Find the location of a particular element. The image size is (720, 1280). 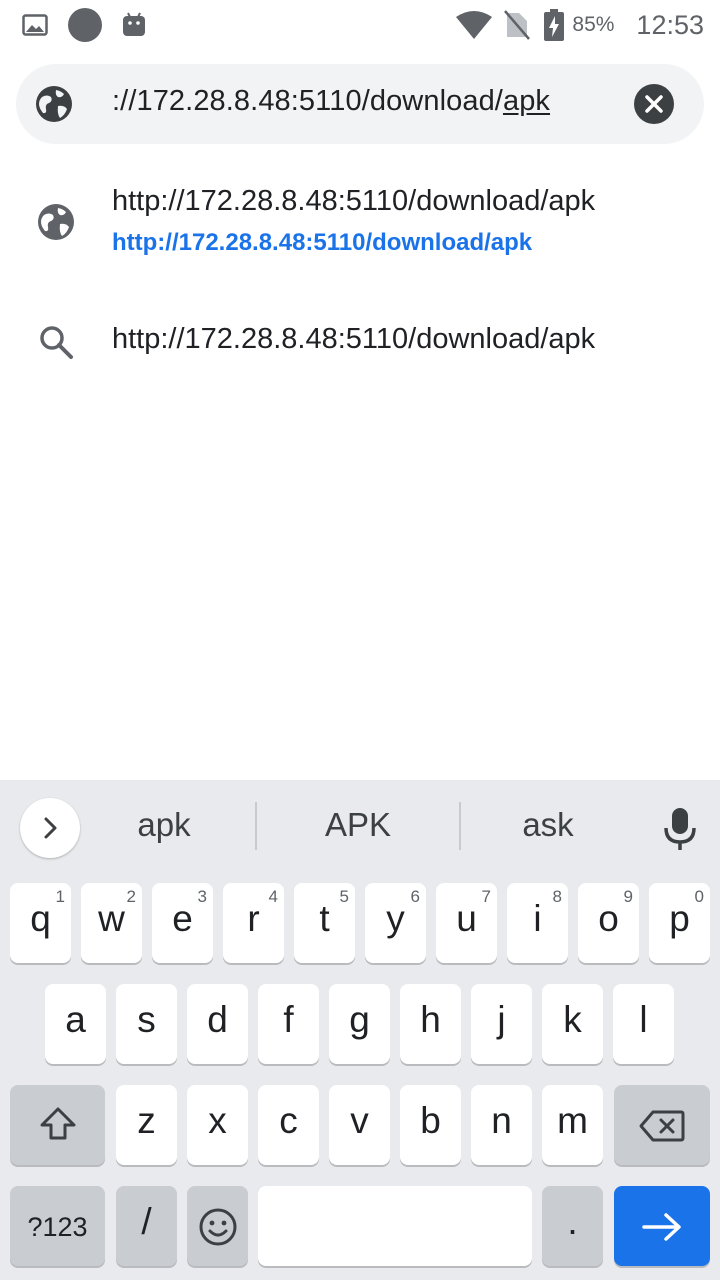

expand-toolbar-button is located at coordinates (50, 828).